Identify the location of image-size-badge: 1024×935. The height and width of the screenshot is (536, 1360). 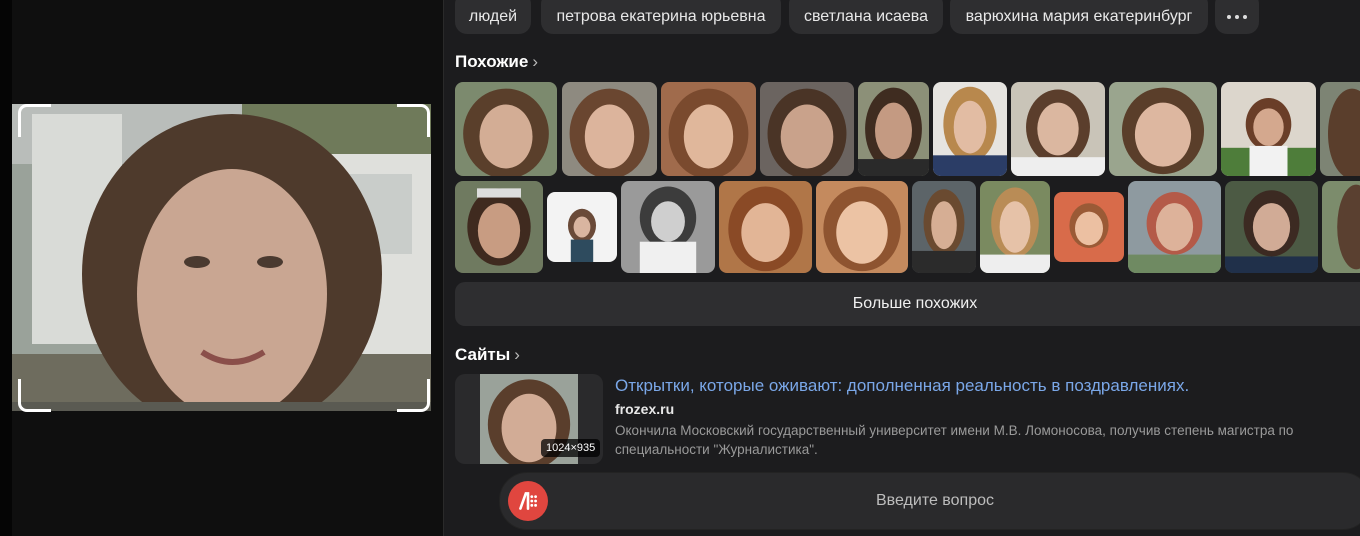
(571, 448).